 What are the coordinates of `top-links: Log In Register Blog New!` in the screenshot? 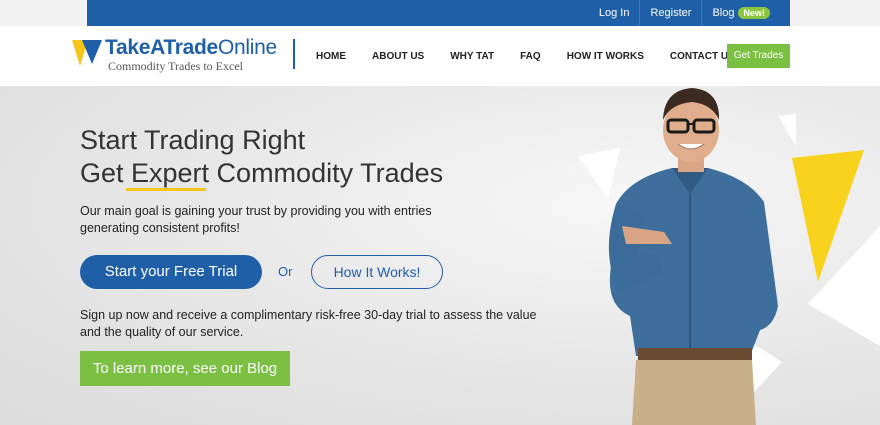 It's located at (684, 13).